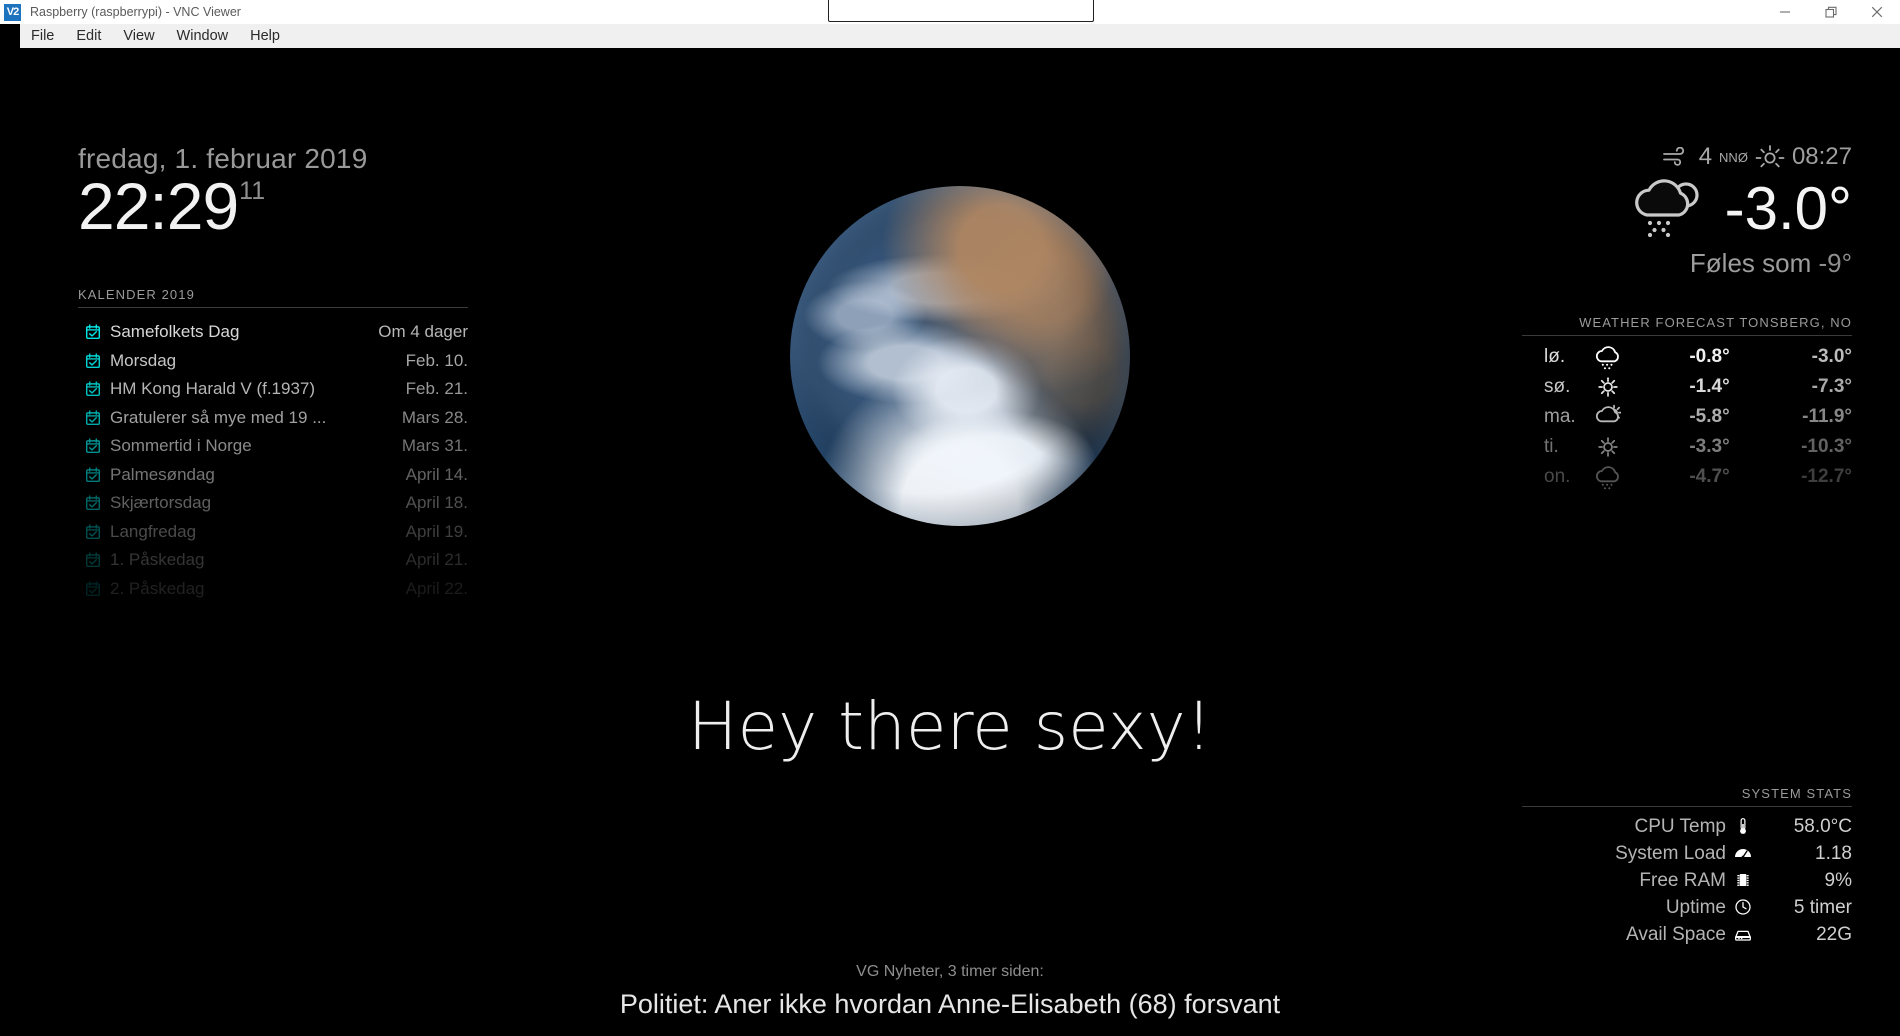  I want to click on forecast-min-temp: -11.9°, so click(1827, 416).